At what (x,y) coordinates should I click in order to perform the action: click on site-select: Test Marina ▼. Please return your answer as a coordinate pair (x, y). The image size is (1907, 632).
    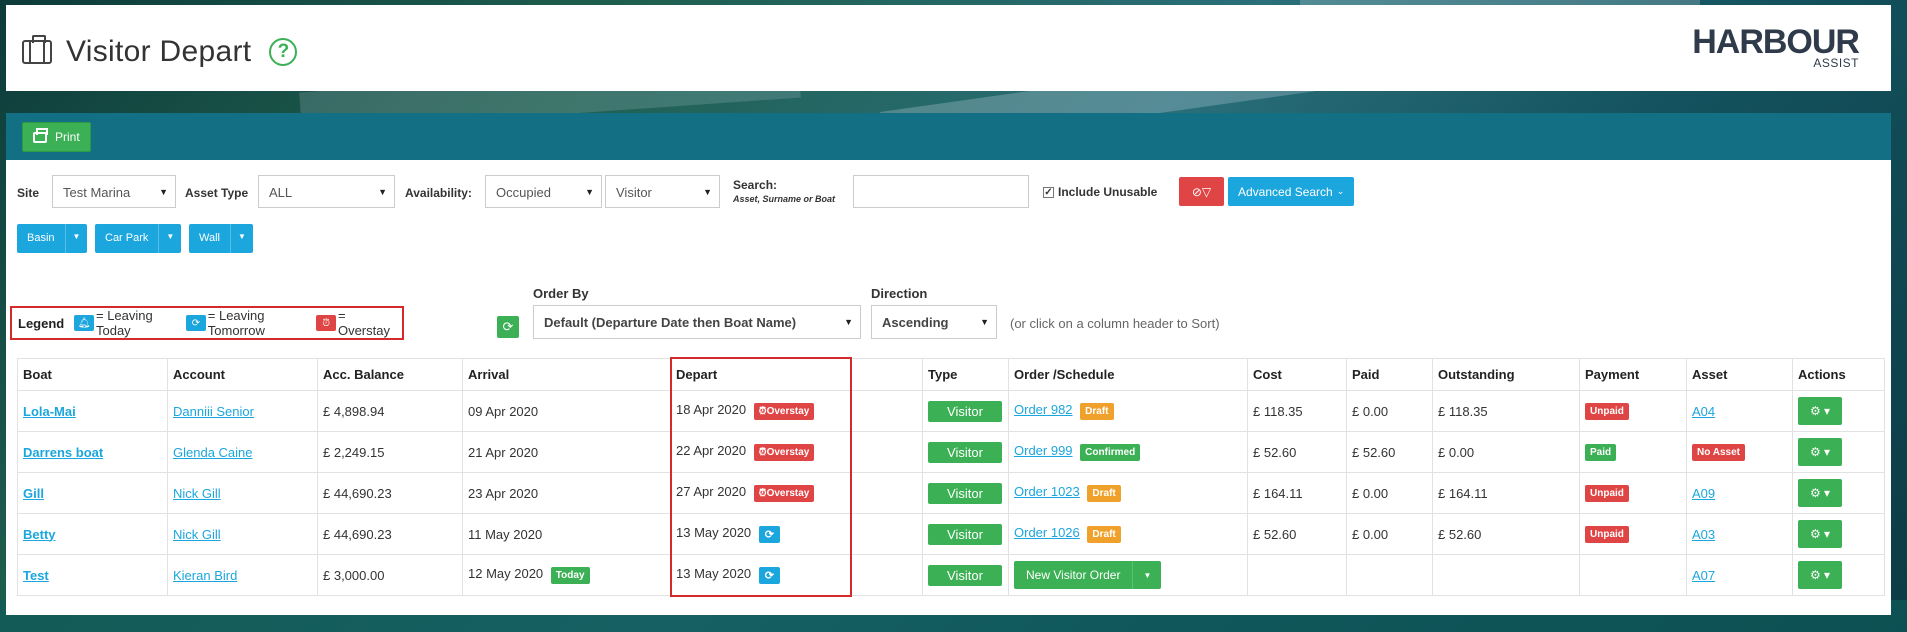
    Looking at the image, I should click on (114, 191).